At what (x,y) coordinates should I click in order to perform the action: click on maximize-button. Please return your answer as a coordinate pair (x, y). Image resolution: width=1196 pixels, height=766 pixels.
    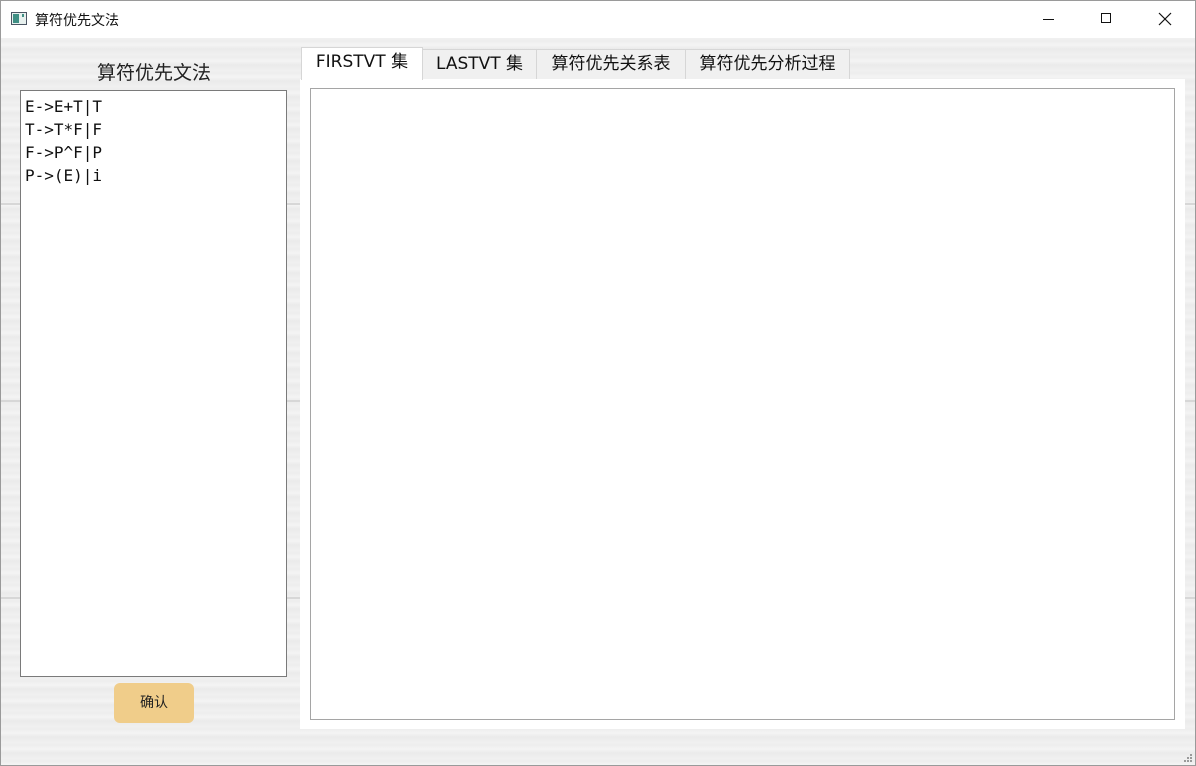
    Looking at the image, I should click on (1106, 19).